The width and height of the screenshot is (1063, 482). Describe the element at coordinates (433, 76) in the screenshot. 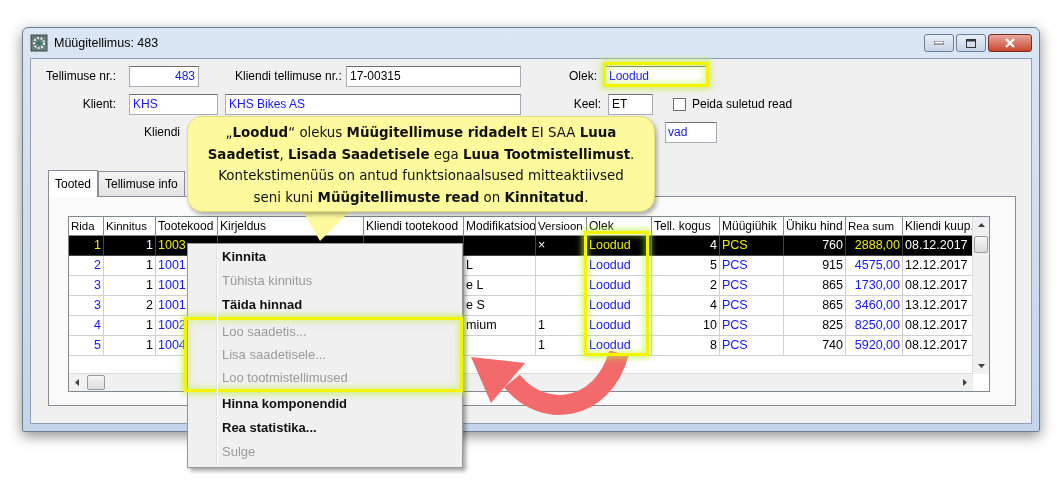

I see `customer-order-field: 17-00315` at that location.